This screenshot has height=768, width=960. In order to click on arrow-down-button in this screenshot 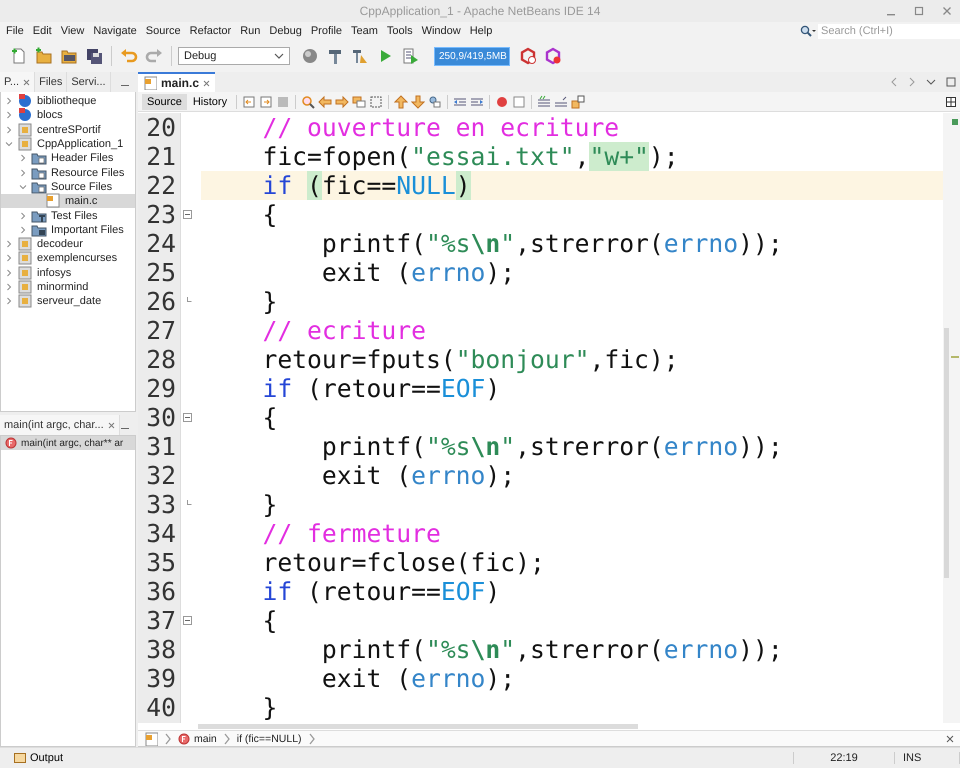, I will do `click(418, 102)`.